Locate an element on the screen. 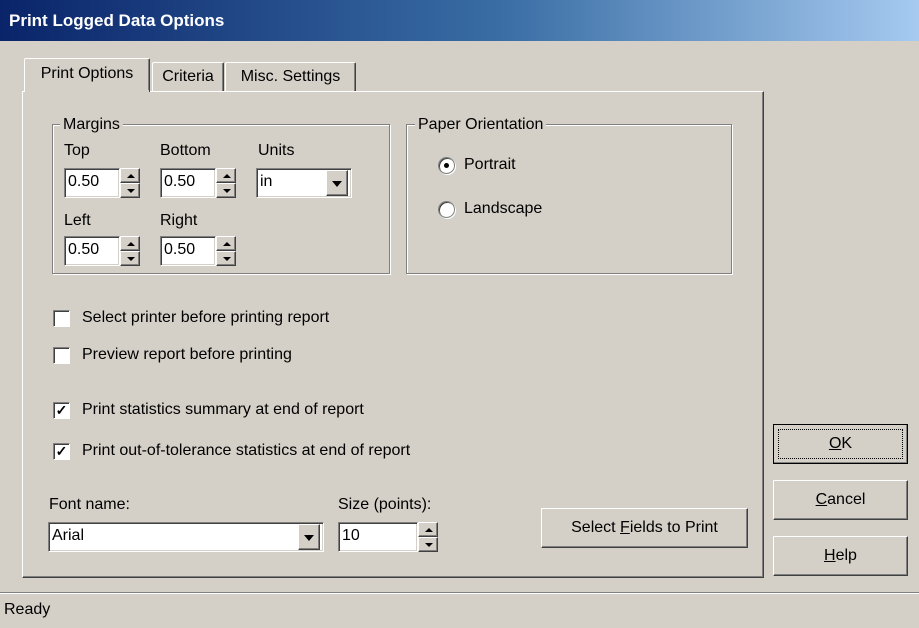  tab-misc-settings: Misc. Settings is located at coordinates (290, 77).